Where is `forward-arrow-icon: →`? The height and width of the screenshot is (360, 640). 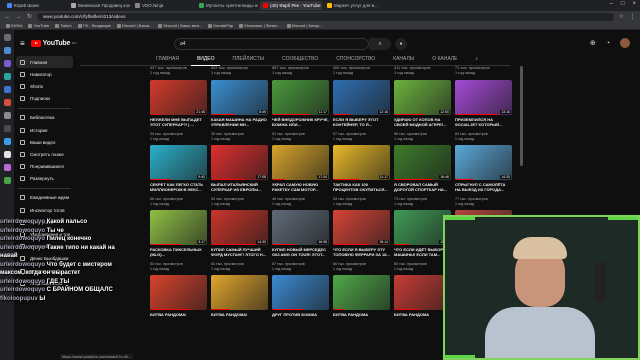
forward-arrow-icon: → is located at coordinates (18, 17).